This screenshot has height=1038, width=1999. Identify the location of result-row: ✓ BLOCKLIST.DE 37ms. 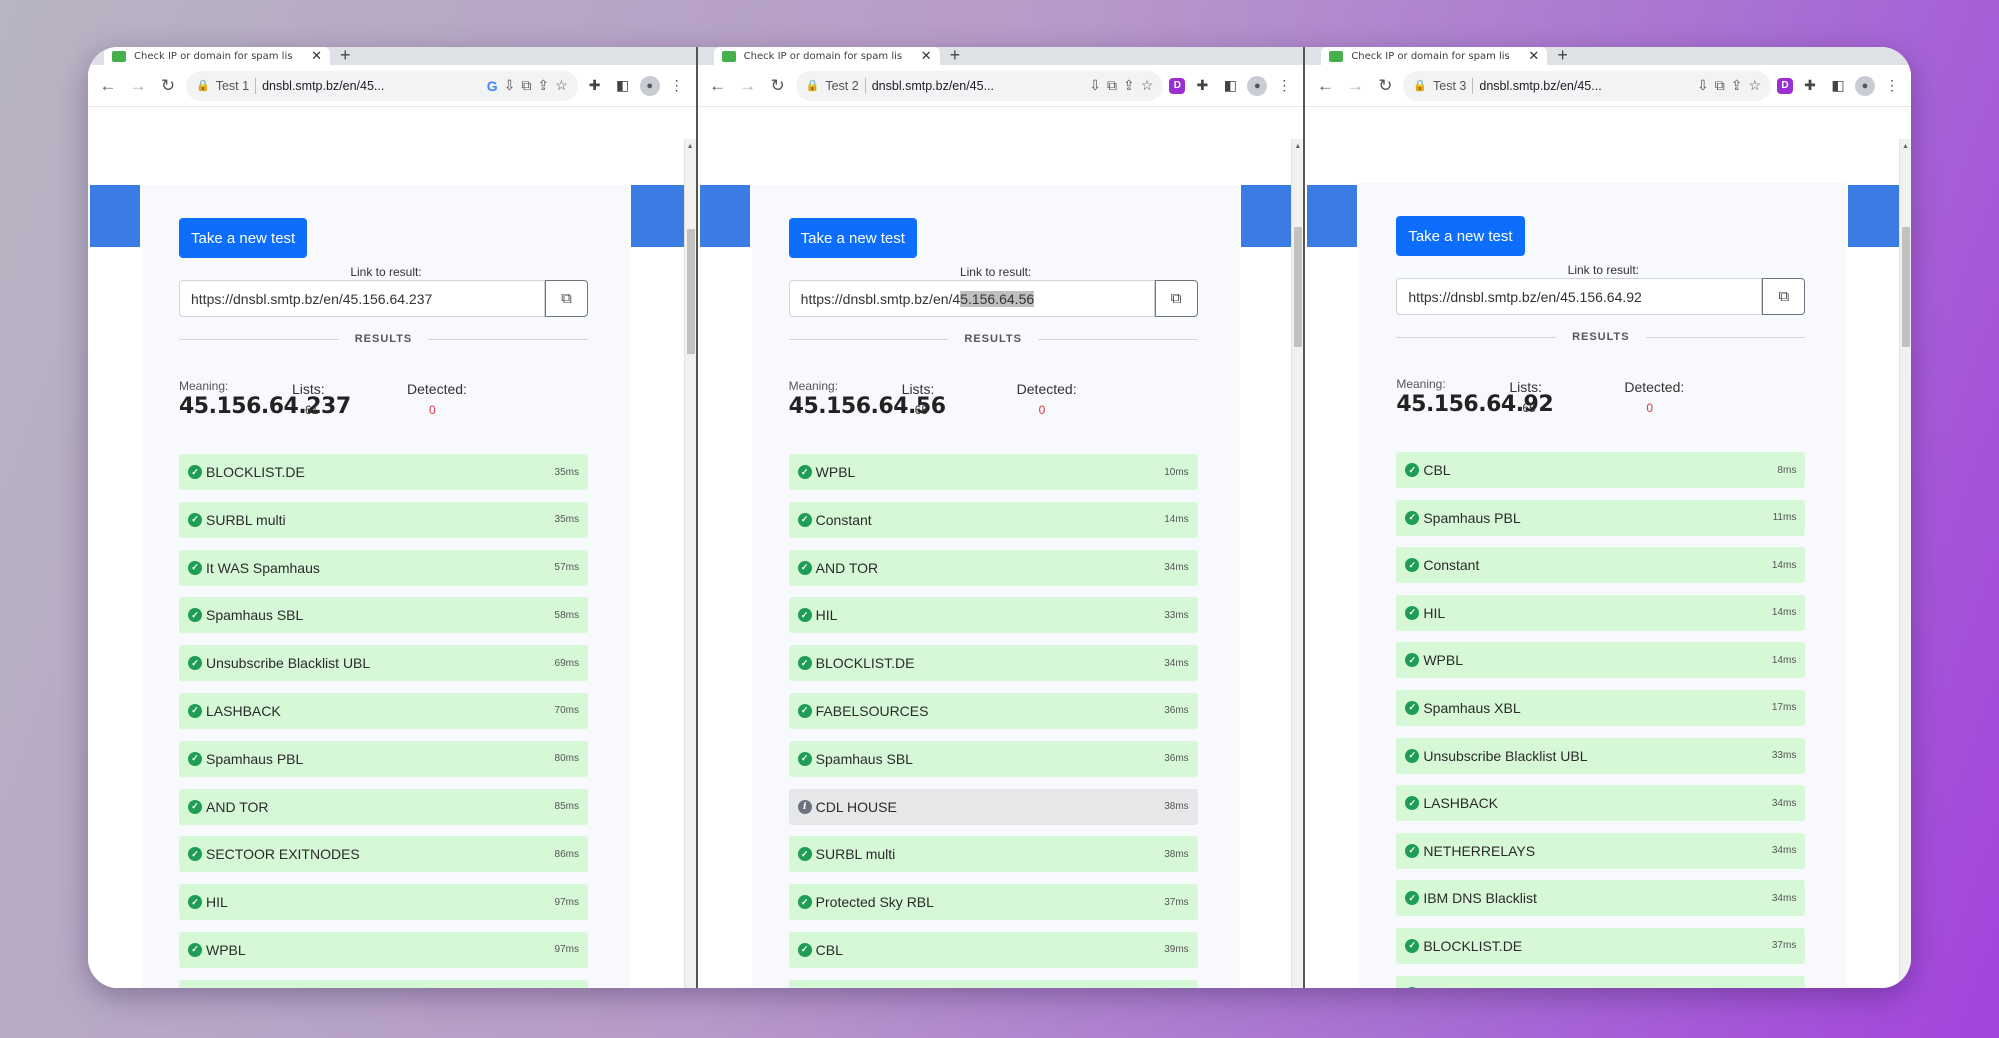
(1601, 945).